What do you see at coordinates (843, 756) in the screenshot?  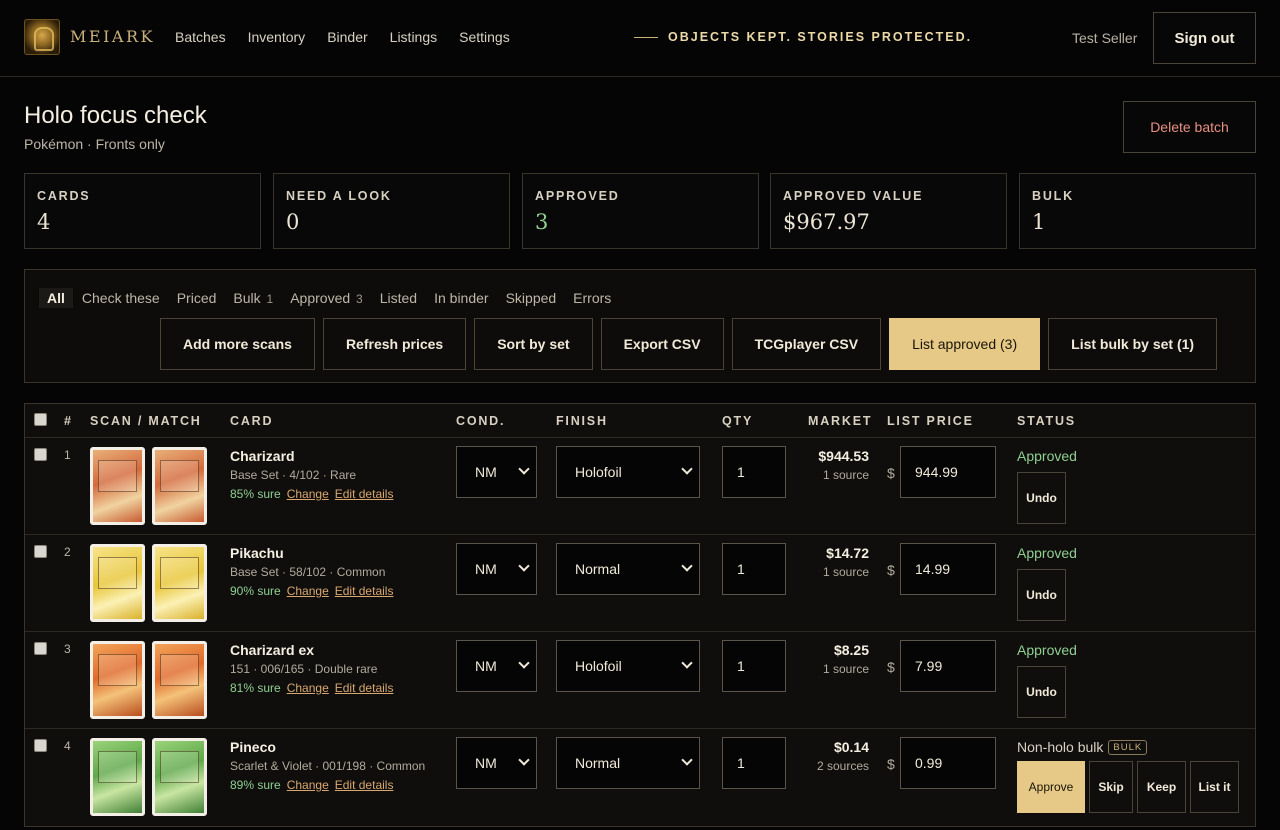 I see `market-price: $0.14 2 sources` at bounding box center [843, 756].